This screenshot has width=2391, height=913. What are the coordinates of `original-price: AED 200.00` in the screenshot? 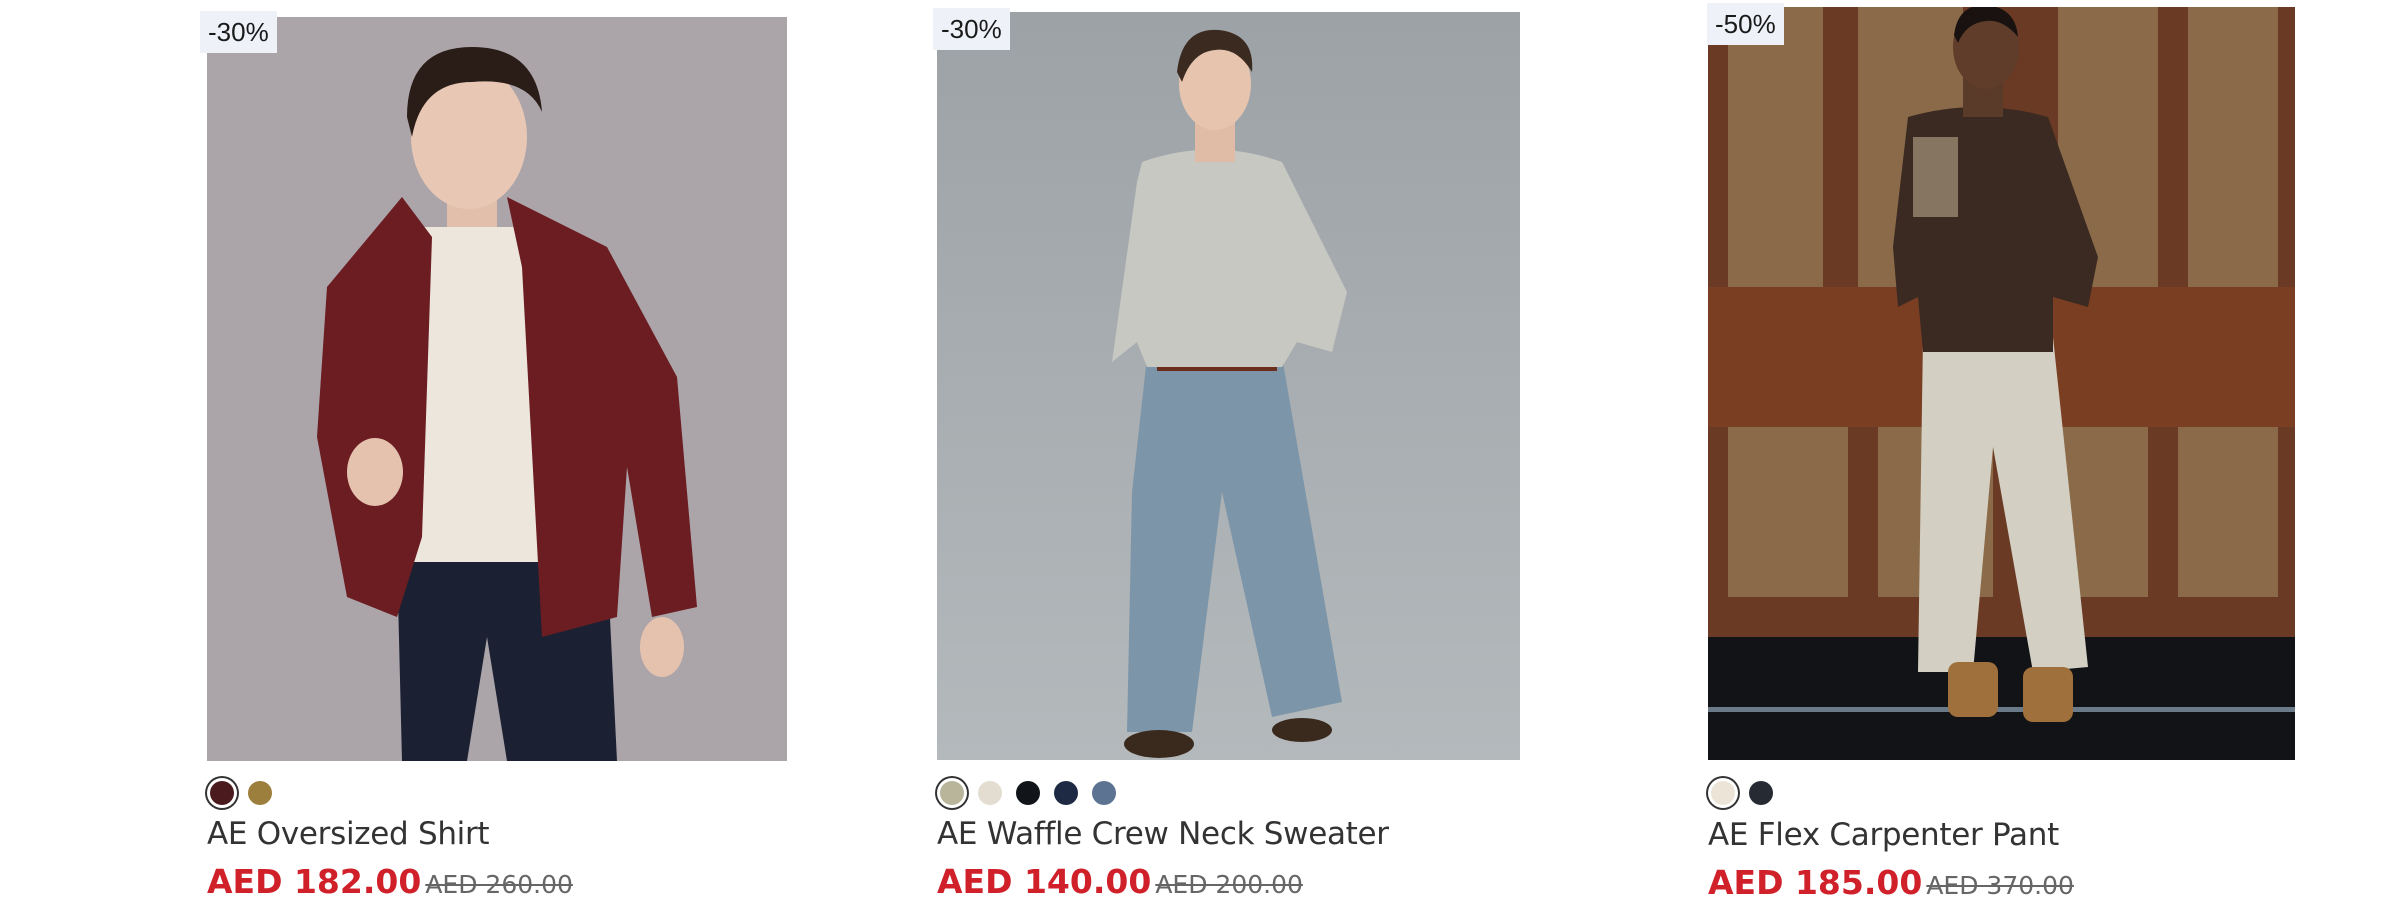 It's located at (1229, 884).